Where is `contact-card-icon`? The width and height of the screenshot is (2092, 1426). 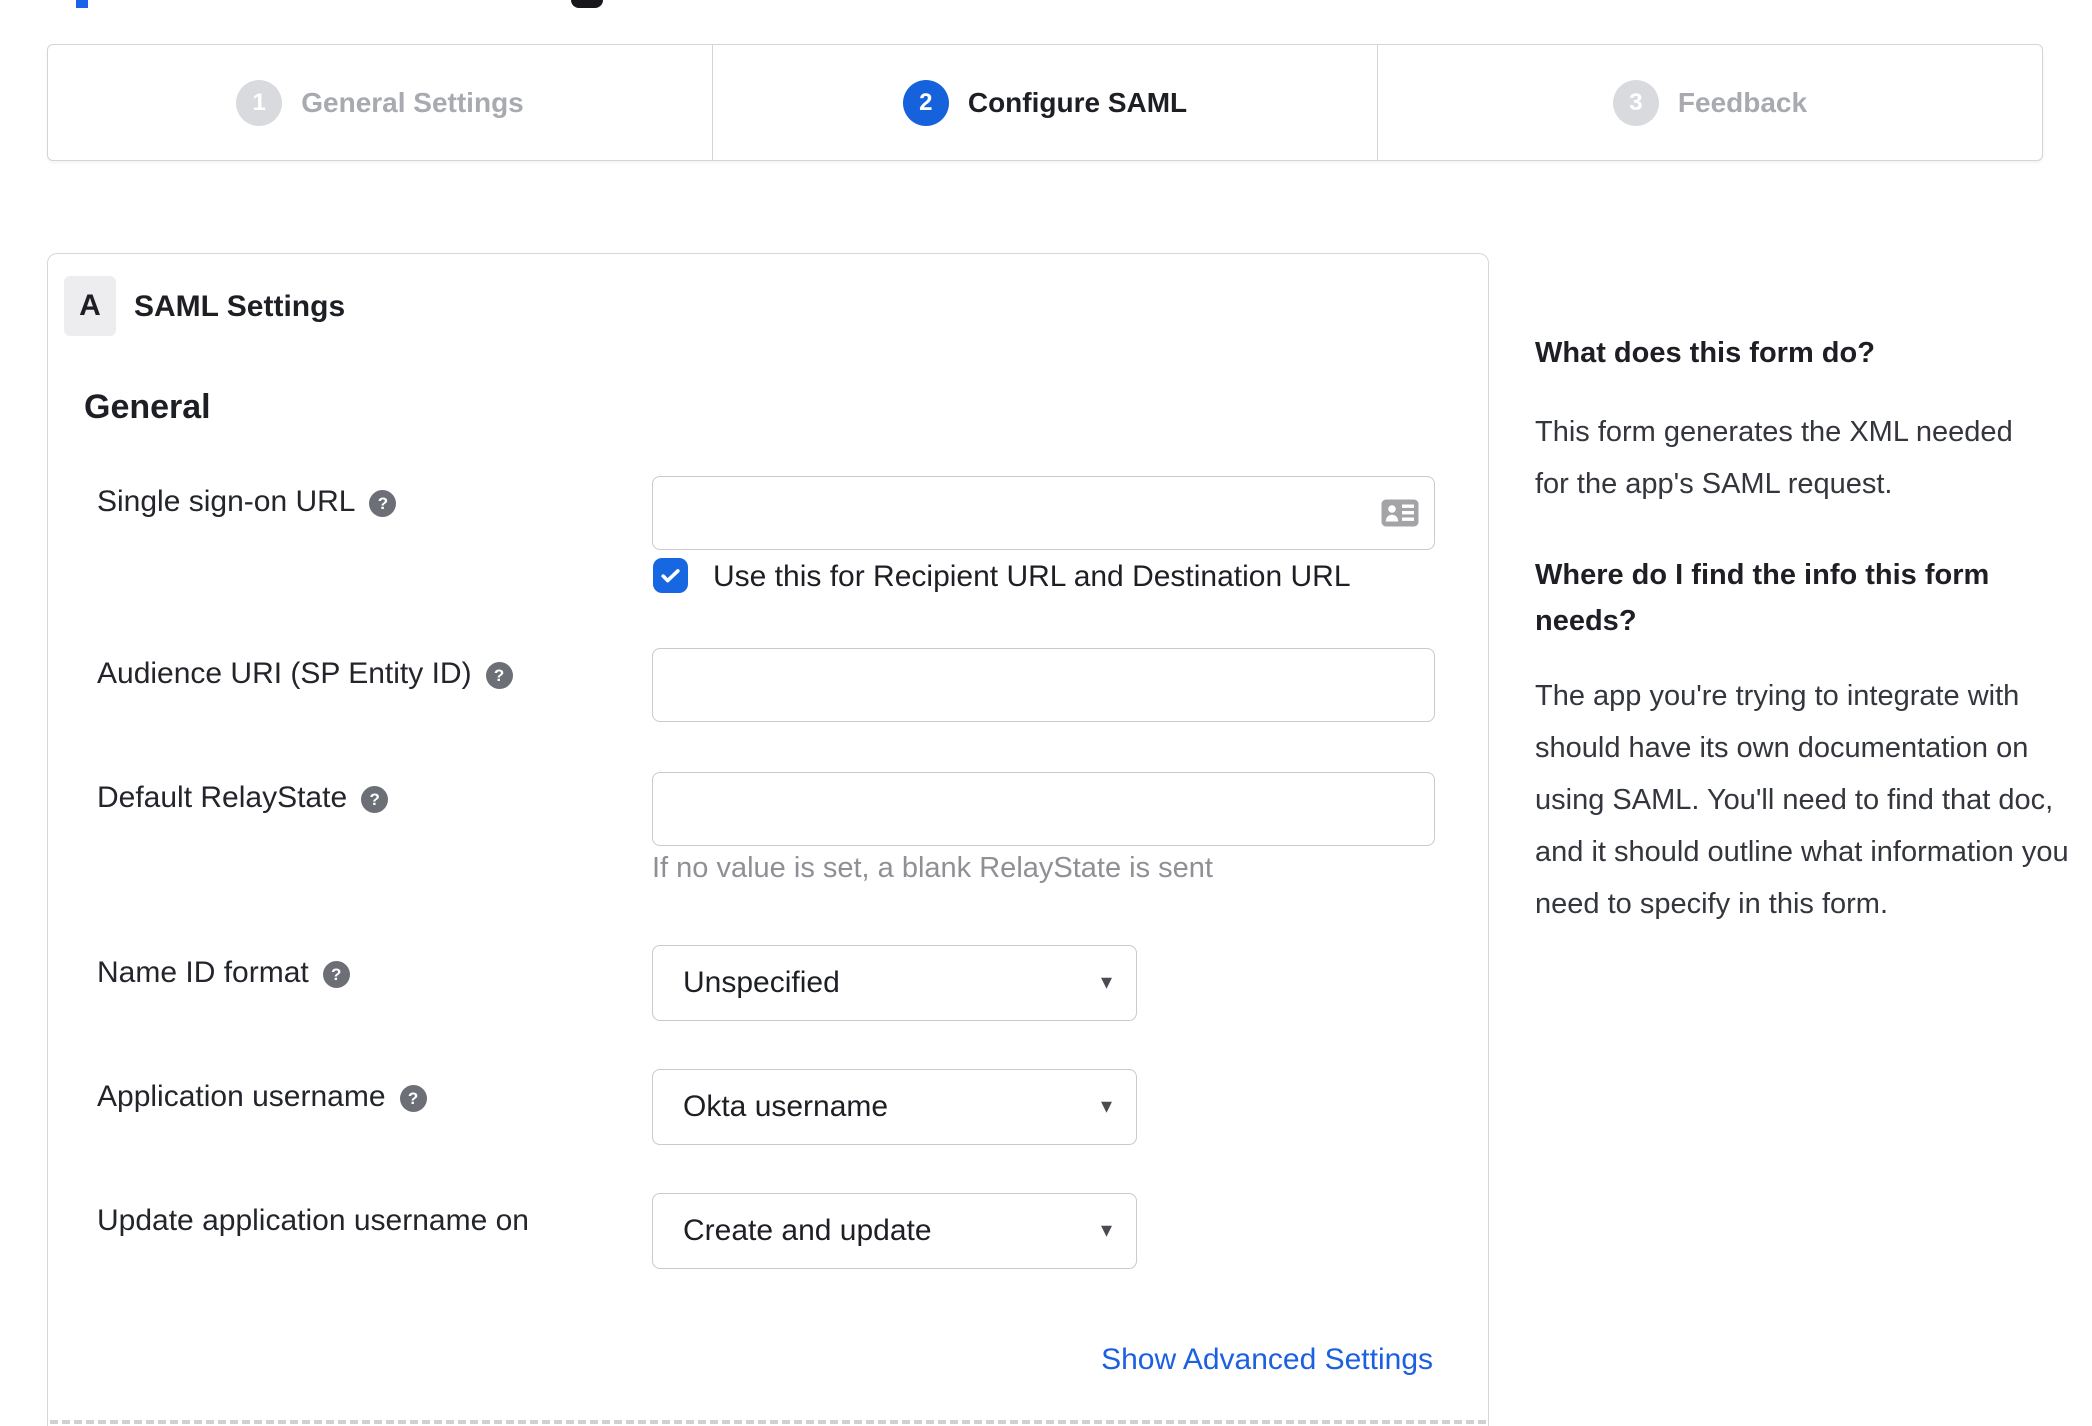 contact-card-icon is located at coordinates (1400, 513).